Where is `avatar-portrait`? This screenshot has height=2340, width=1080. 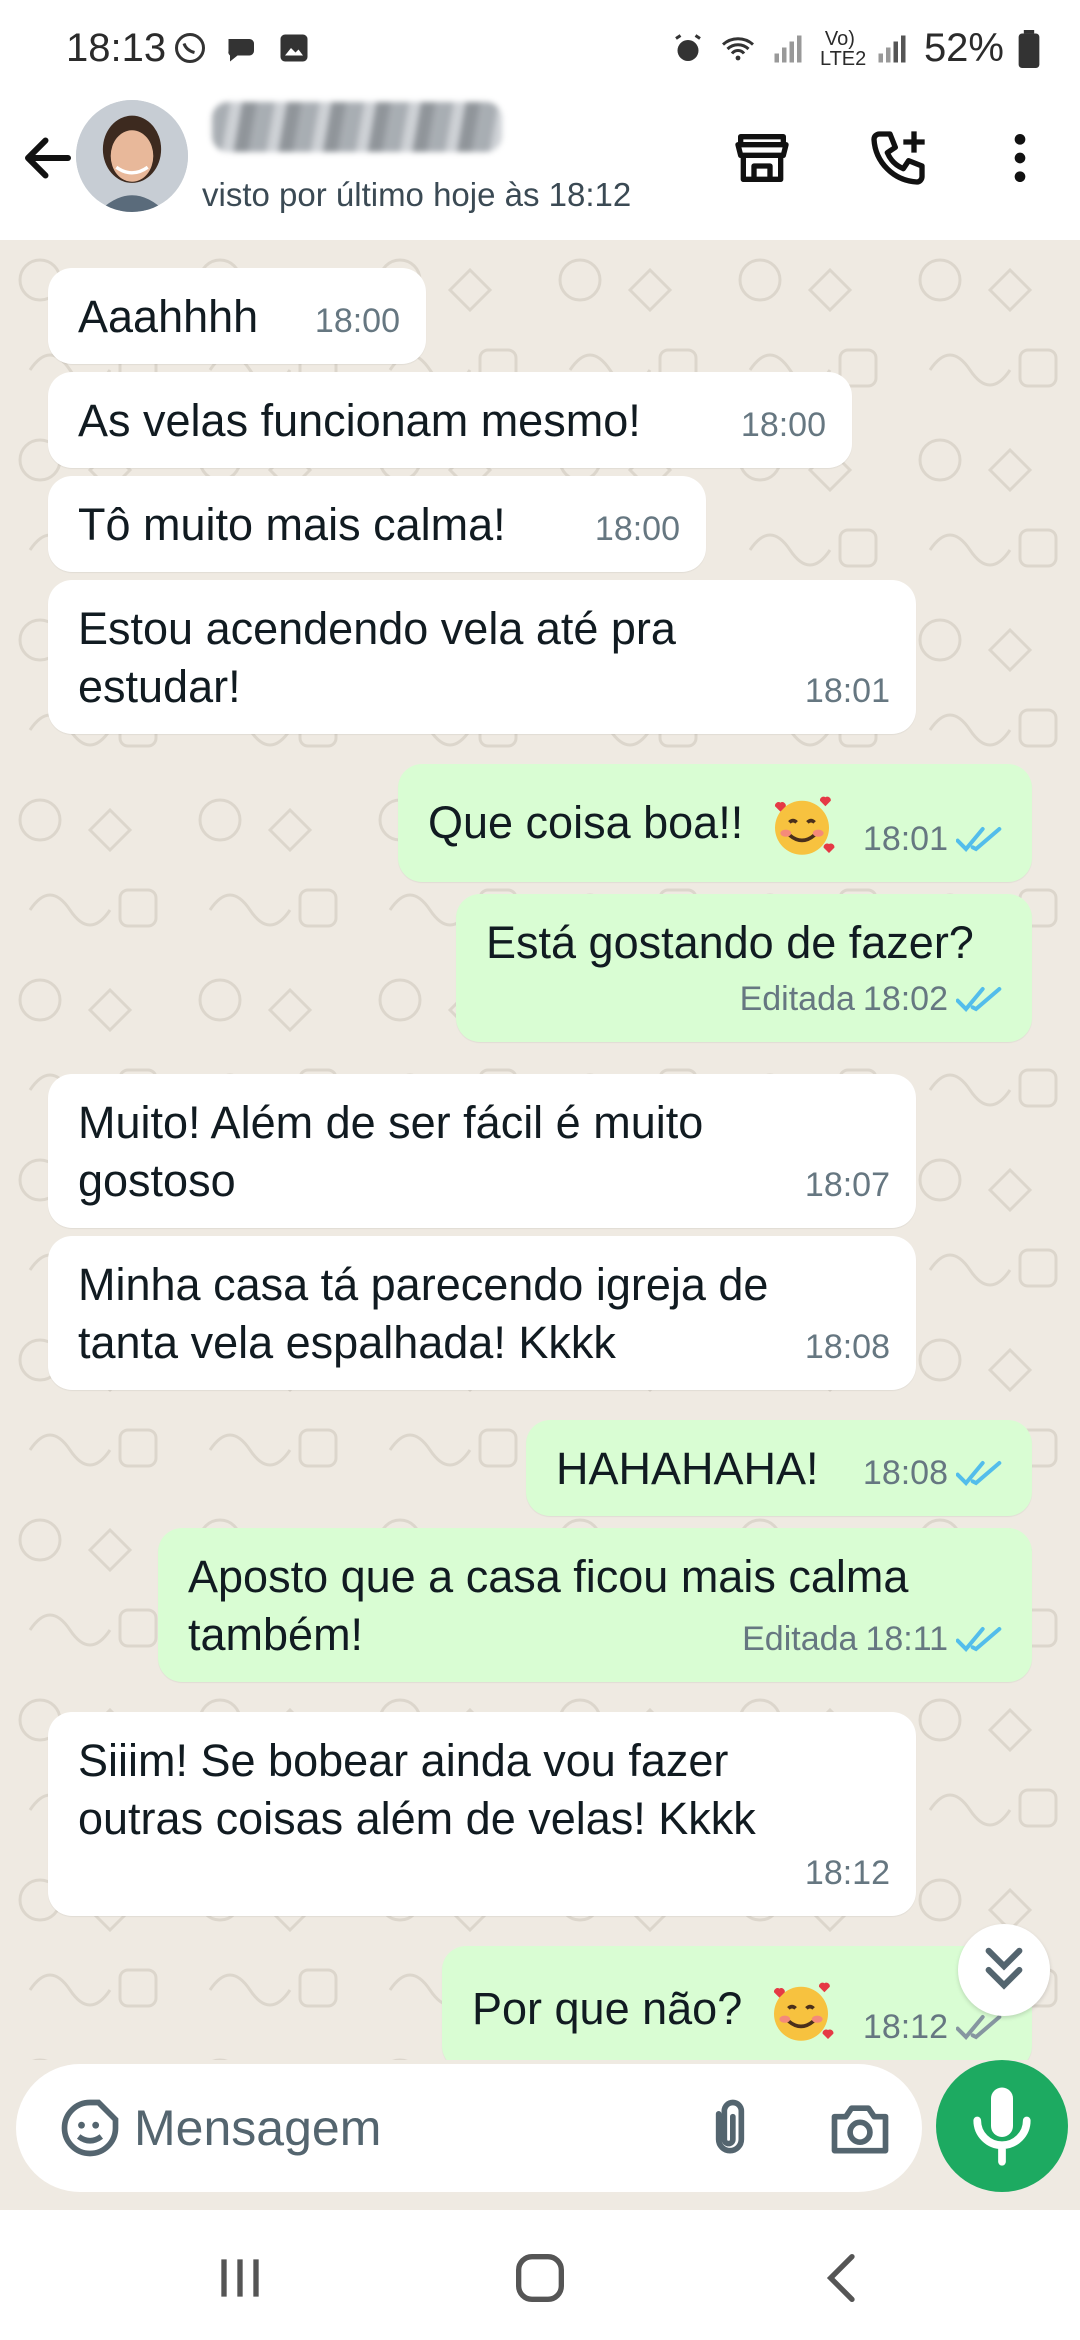
avatar-portrait is located at coordinates (132, 156).